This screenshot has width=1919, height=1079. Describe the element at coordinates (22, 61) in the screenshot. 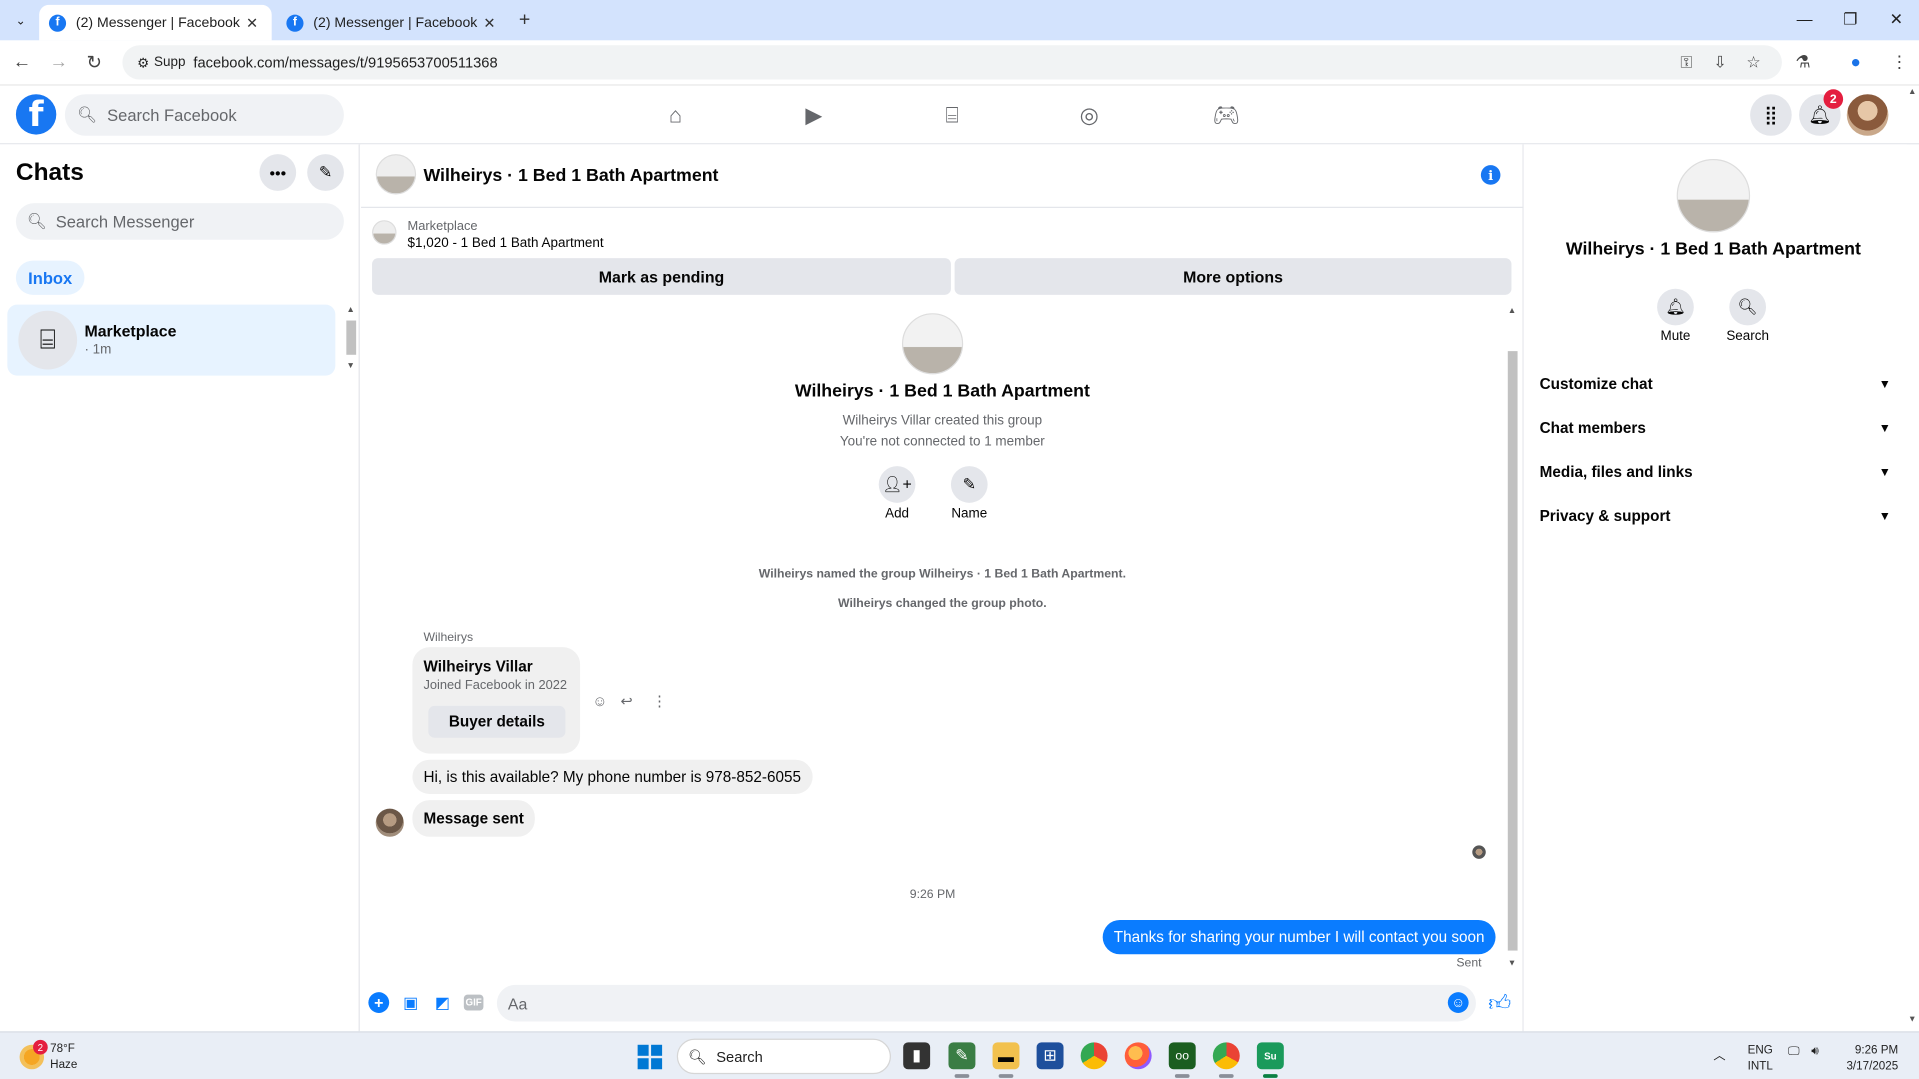

I see `back-icon: ←` at that location.